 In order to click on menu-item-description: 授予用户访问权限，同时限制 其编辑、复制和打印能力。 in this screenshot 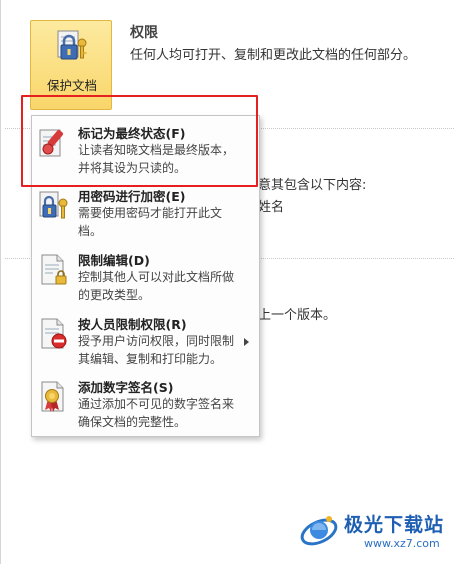, I will do `click(156, 350)`.